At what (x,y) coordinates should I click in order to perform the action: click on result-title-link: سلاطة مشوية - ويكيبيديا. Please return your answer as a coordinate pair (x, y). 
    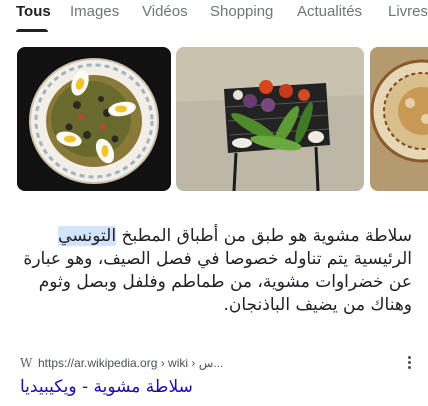
    Looking at the image, I should click on (106, 387).